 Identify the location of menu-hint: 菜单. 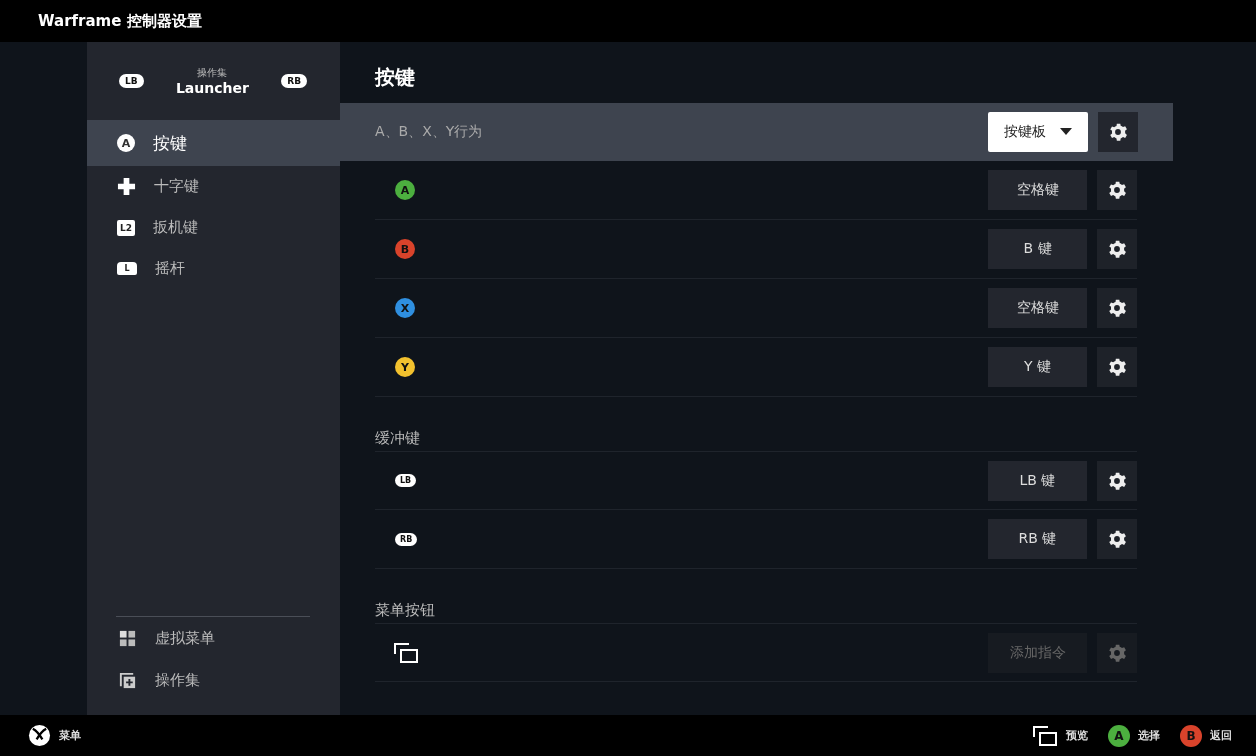
(70, 735).